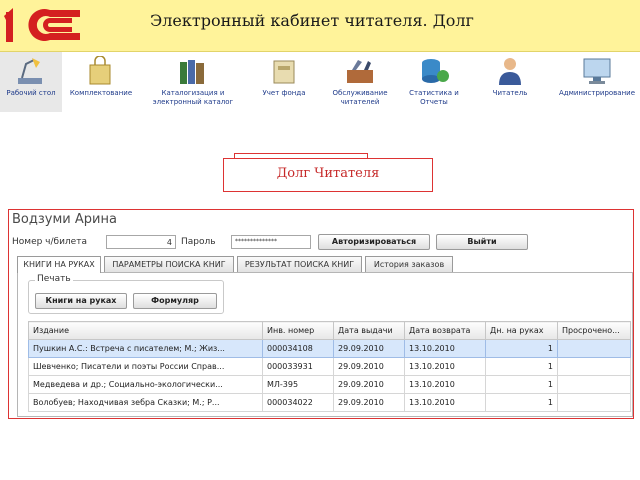 The height and width of the screenshot is (480, 640). I want to click on 1c-logo, so click(42, 25).